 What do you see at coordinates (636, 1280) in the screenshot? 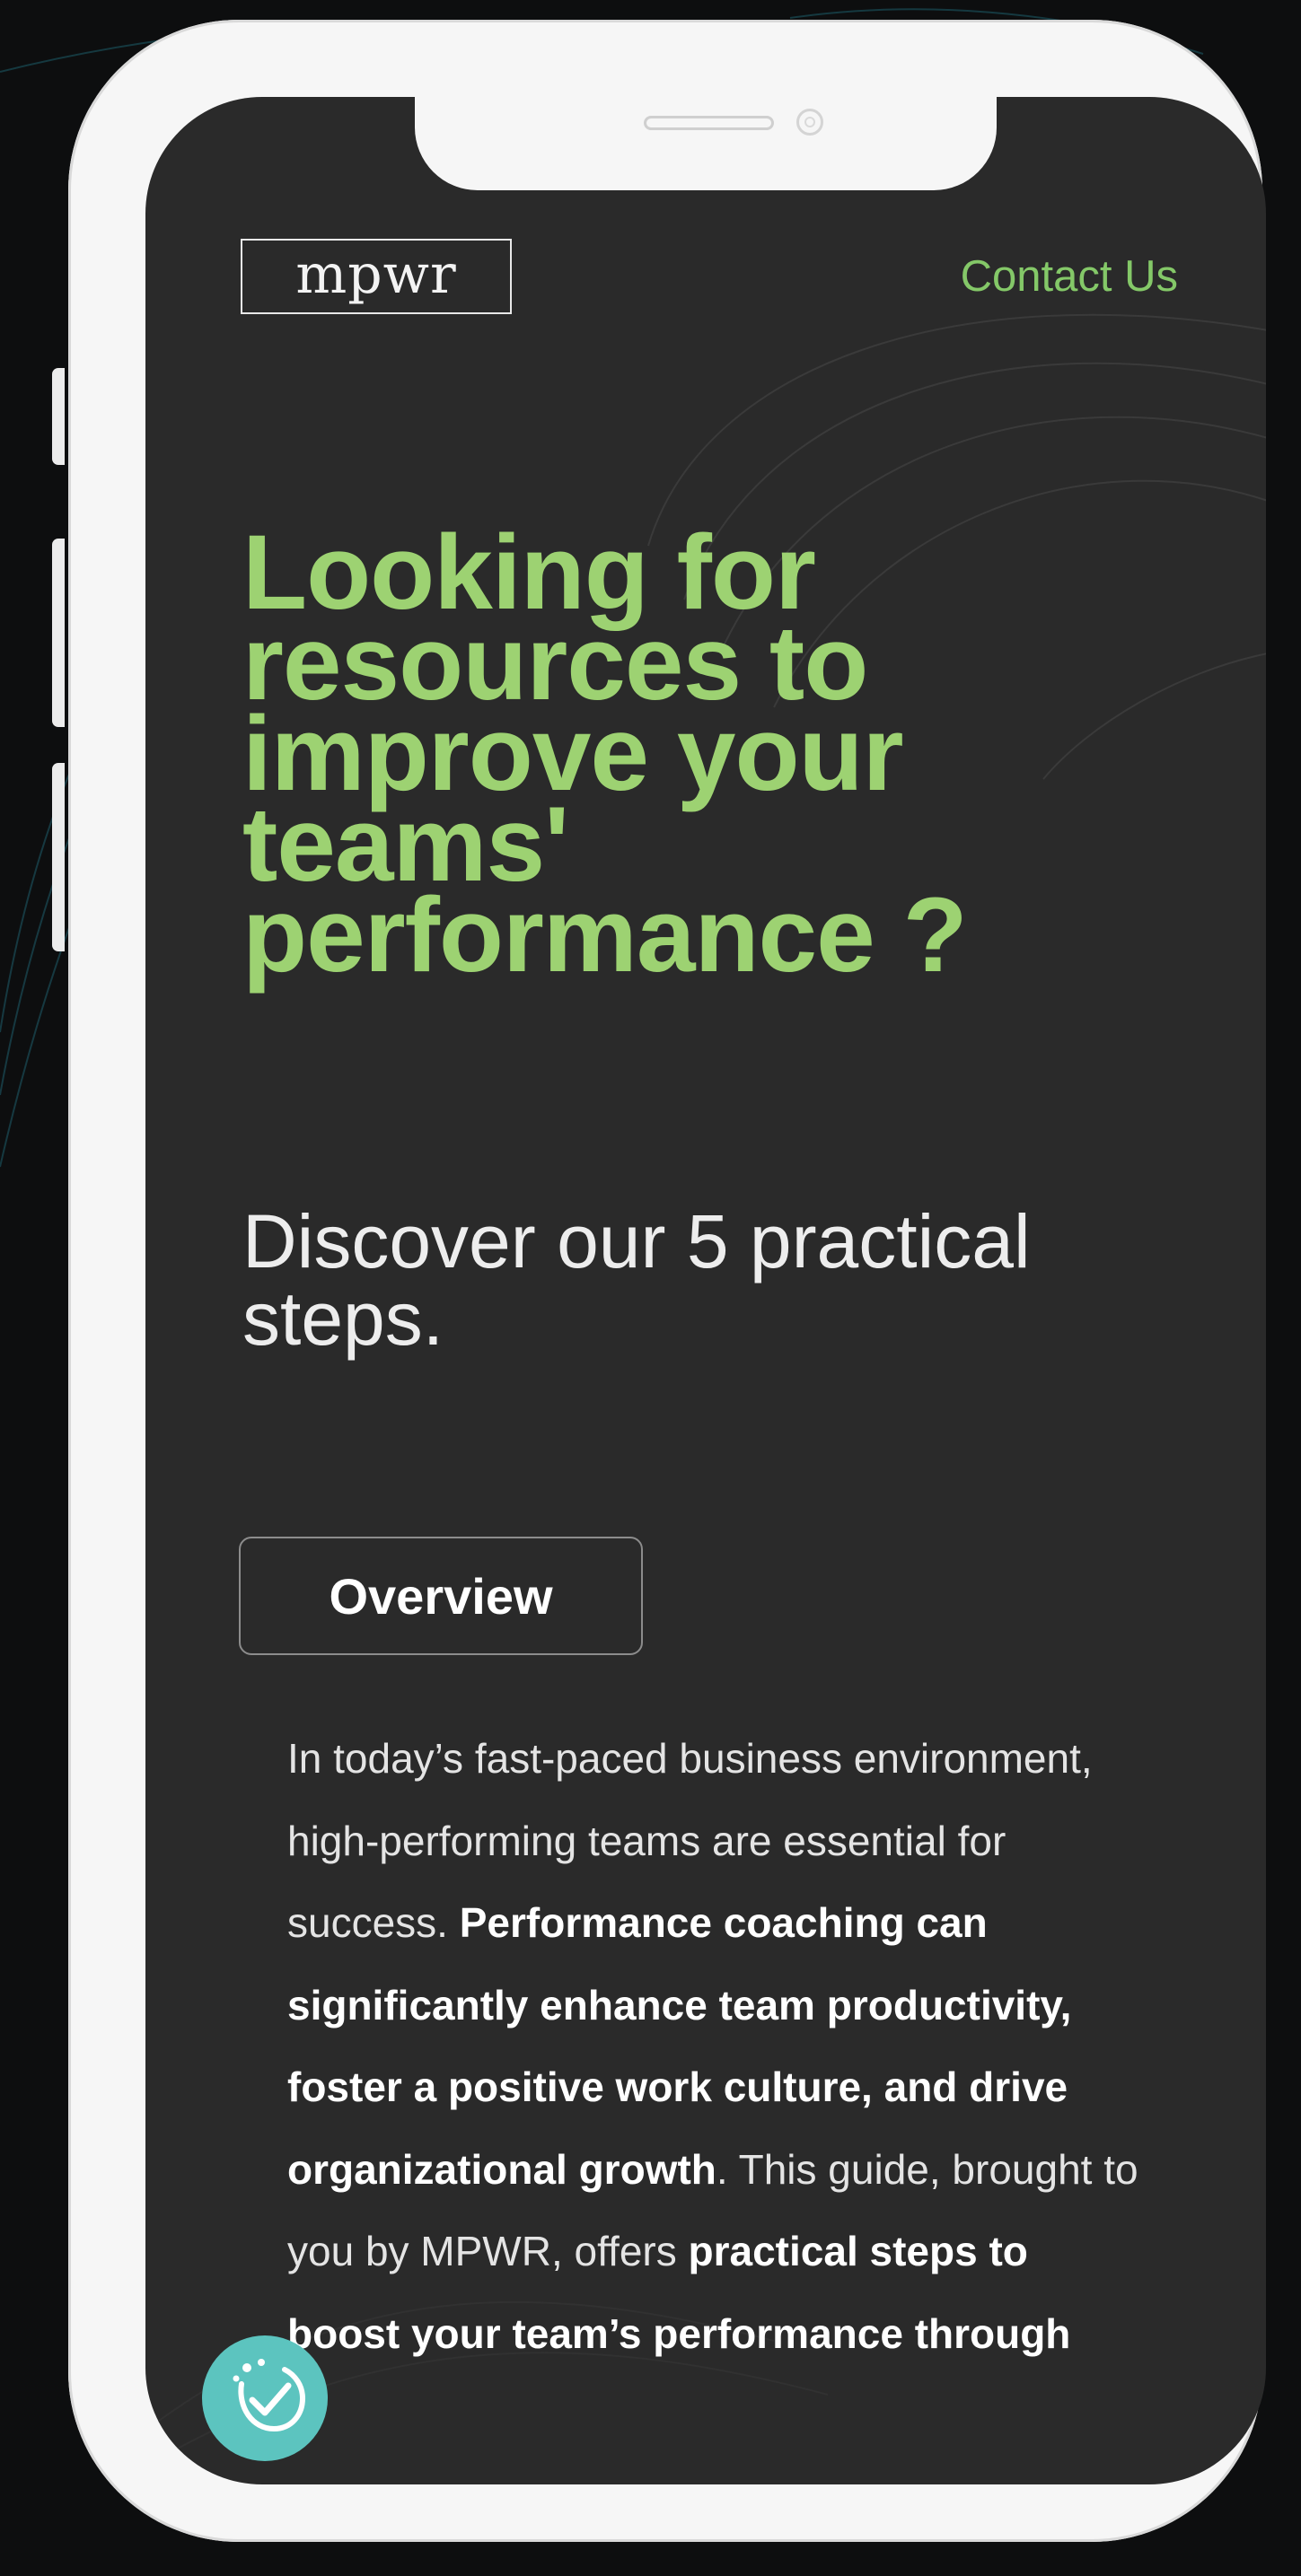
I see `hero-subtitle: Discover our 5 practical steps.` at bounding box center [636, 1280].